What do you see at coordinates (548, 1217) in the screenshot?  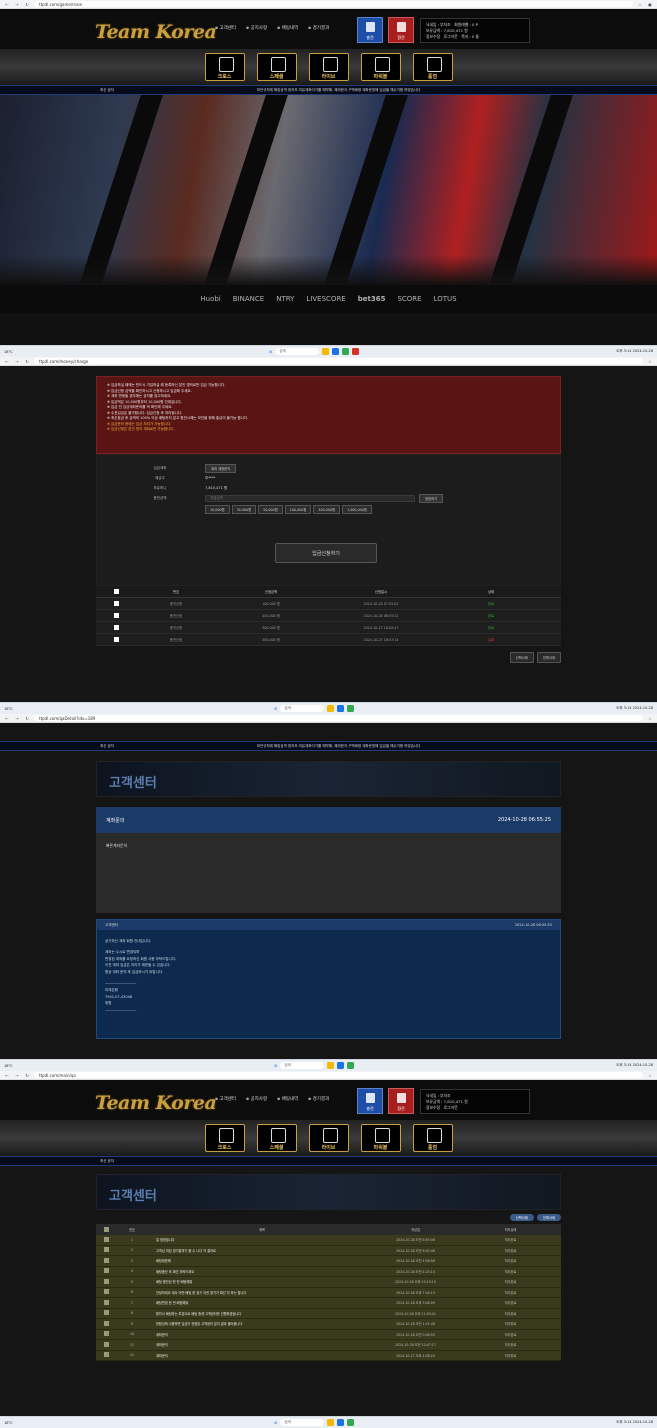 I see `delete-all-button: 전체삭제` at bounding box center [548, 1217].